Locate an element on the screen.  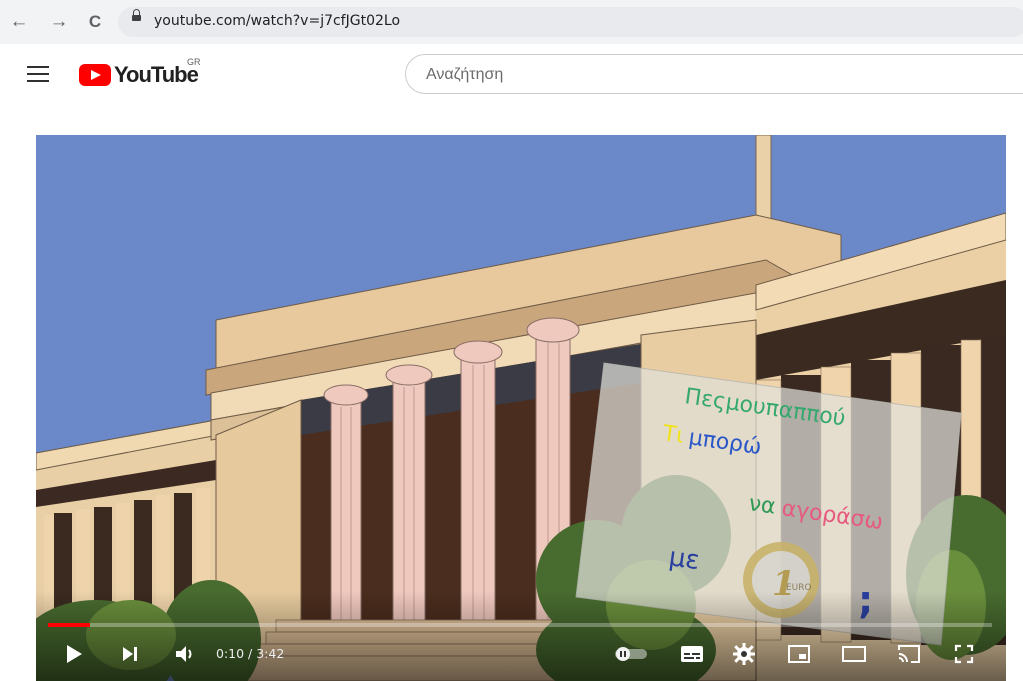
autoplay-toggle is located at coordinates (631, 654).